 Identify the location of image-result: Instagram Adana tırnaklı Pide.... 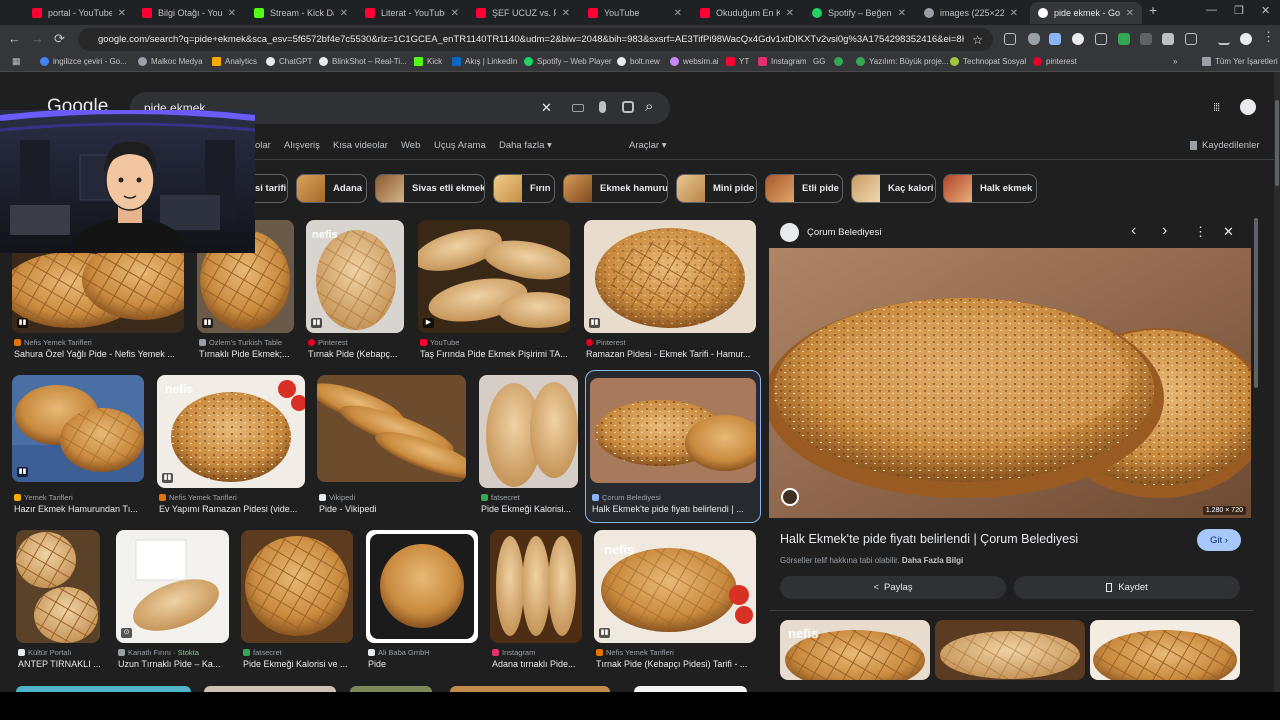
(536, 600).